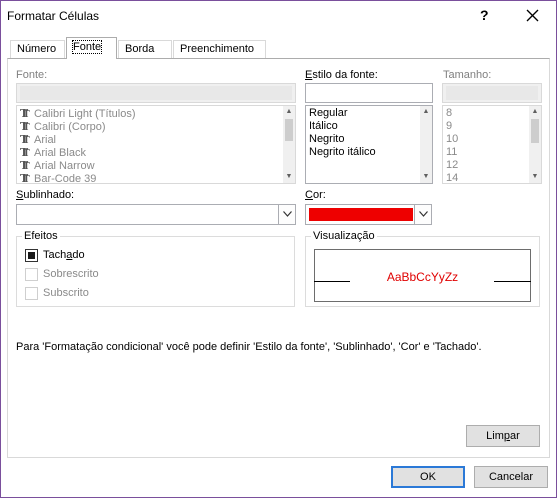  Describe the element at coordinates (341, 75) in the screenshot. I see `font-style-label: Estilo da fonte:` at that location.